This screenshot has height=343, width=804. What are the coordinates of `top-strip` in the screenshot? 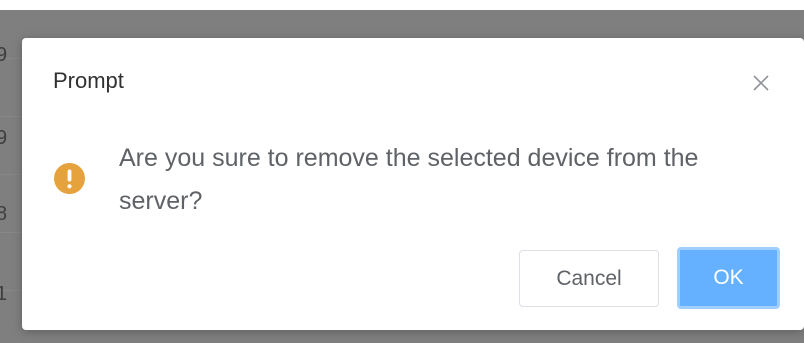 It's located at (402, 5).